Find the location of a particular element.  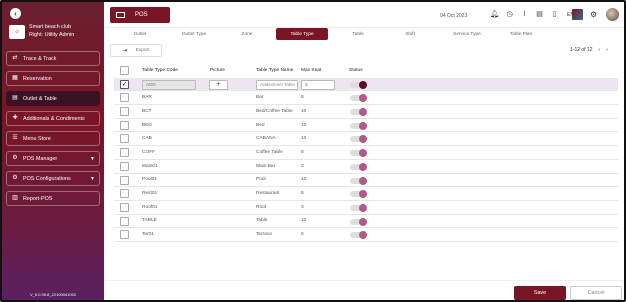

menu-icon: ☰ is located at coordinates (15, 138).